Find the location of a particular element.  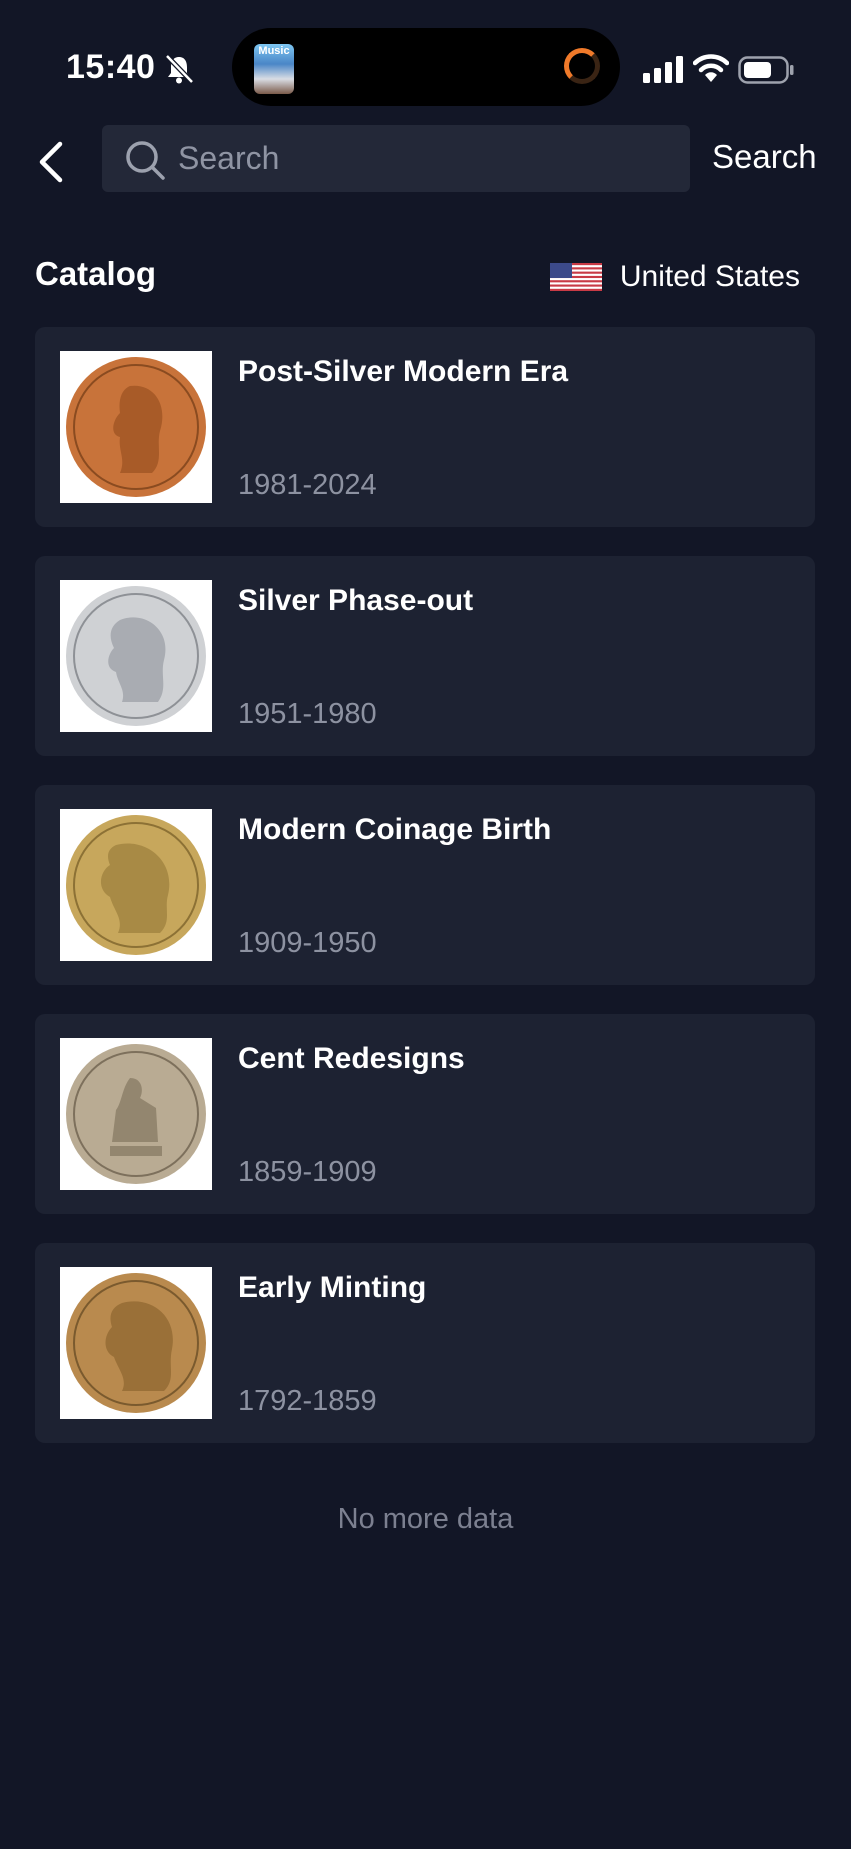

search-header: Search is located at coordinates (425, 160).